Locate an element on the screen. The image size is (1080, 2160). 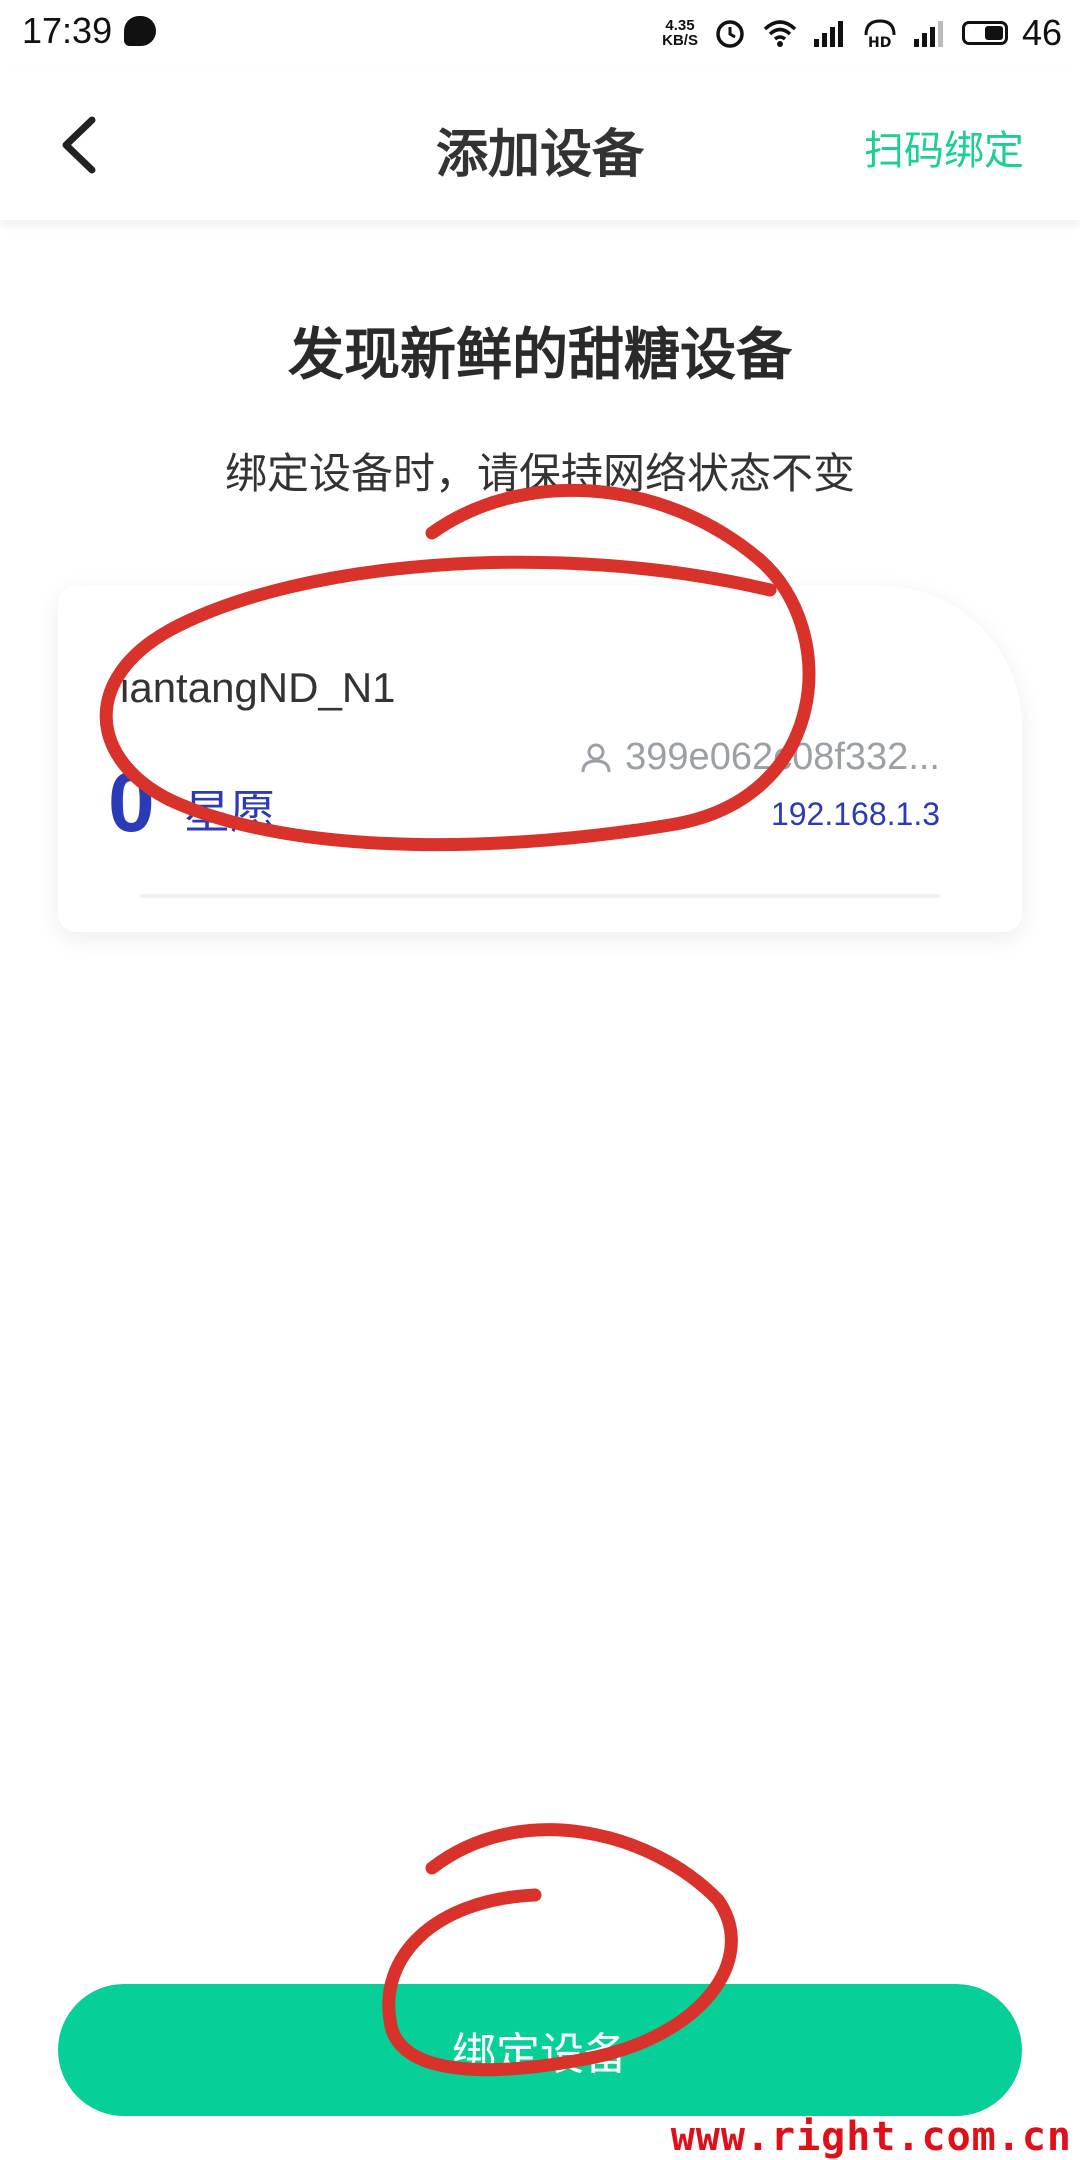
user-icon is located at coordinates (596, 757).